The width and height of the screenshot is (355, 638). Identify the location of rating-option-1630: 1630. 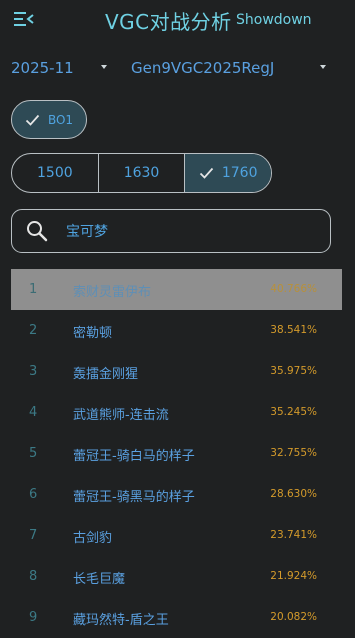
(142, 173).